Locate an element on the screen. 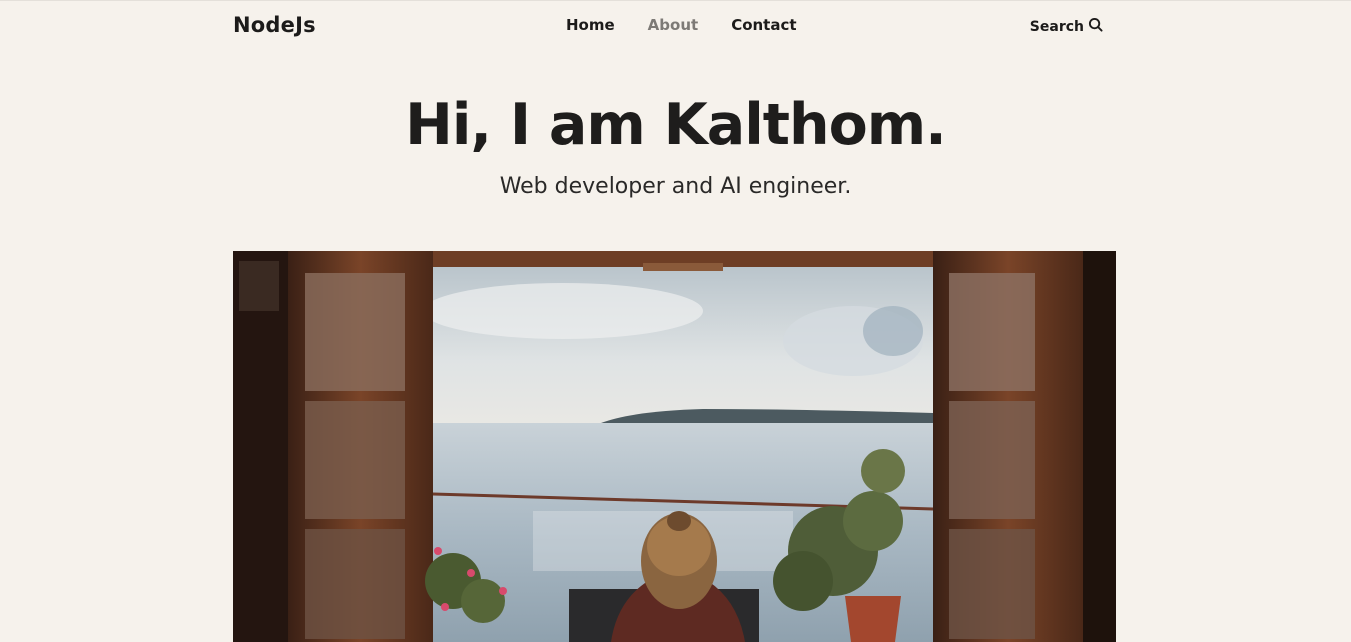 The image size is (1351, 642). search-button: Search is located at coordinates (1066, 26).